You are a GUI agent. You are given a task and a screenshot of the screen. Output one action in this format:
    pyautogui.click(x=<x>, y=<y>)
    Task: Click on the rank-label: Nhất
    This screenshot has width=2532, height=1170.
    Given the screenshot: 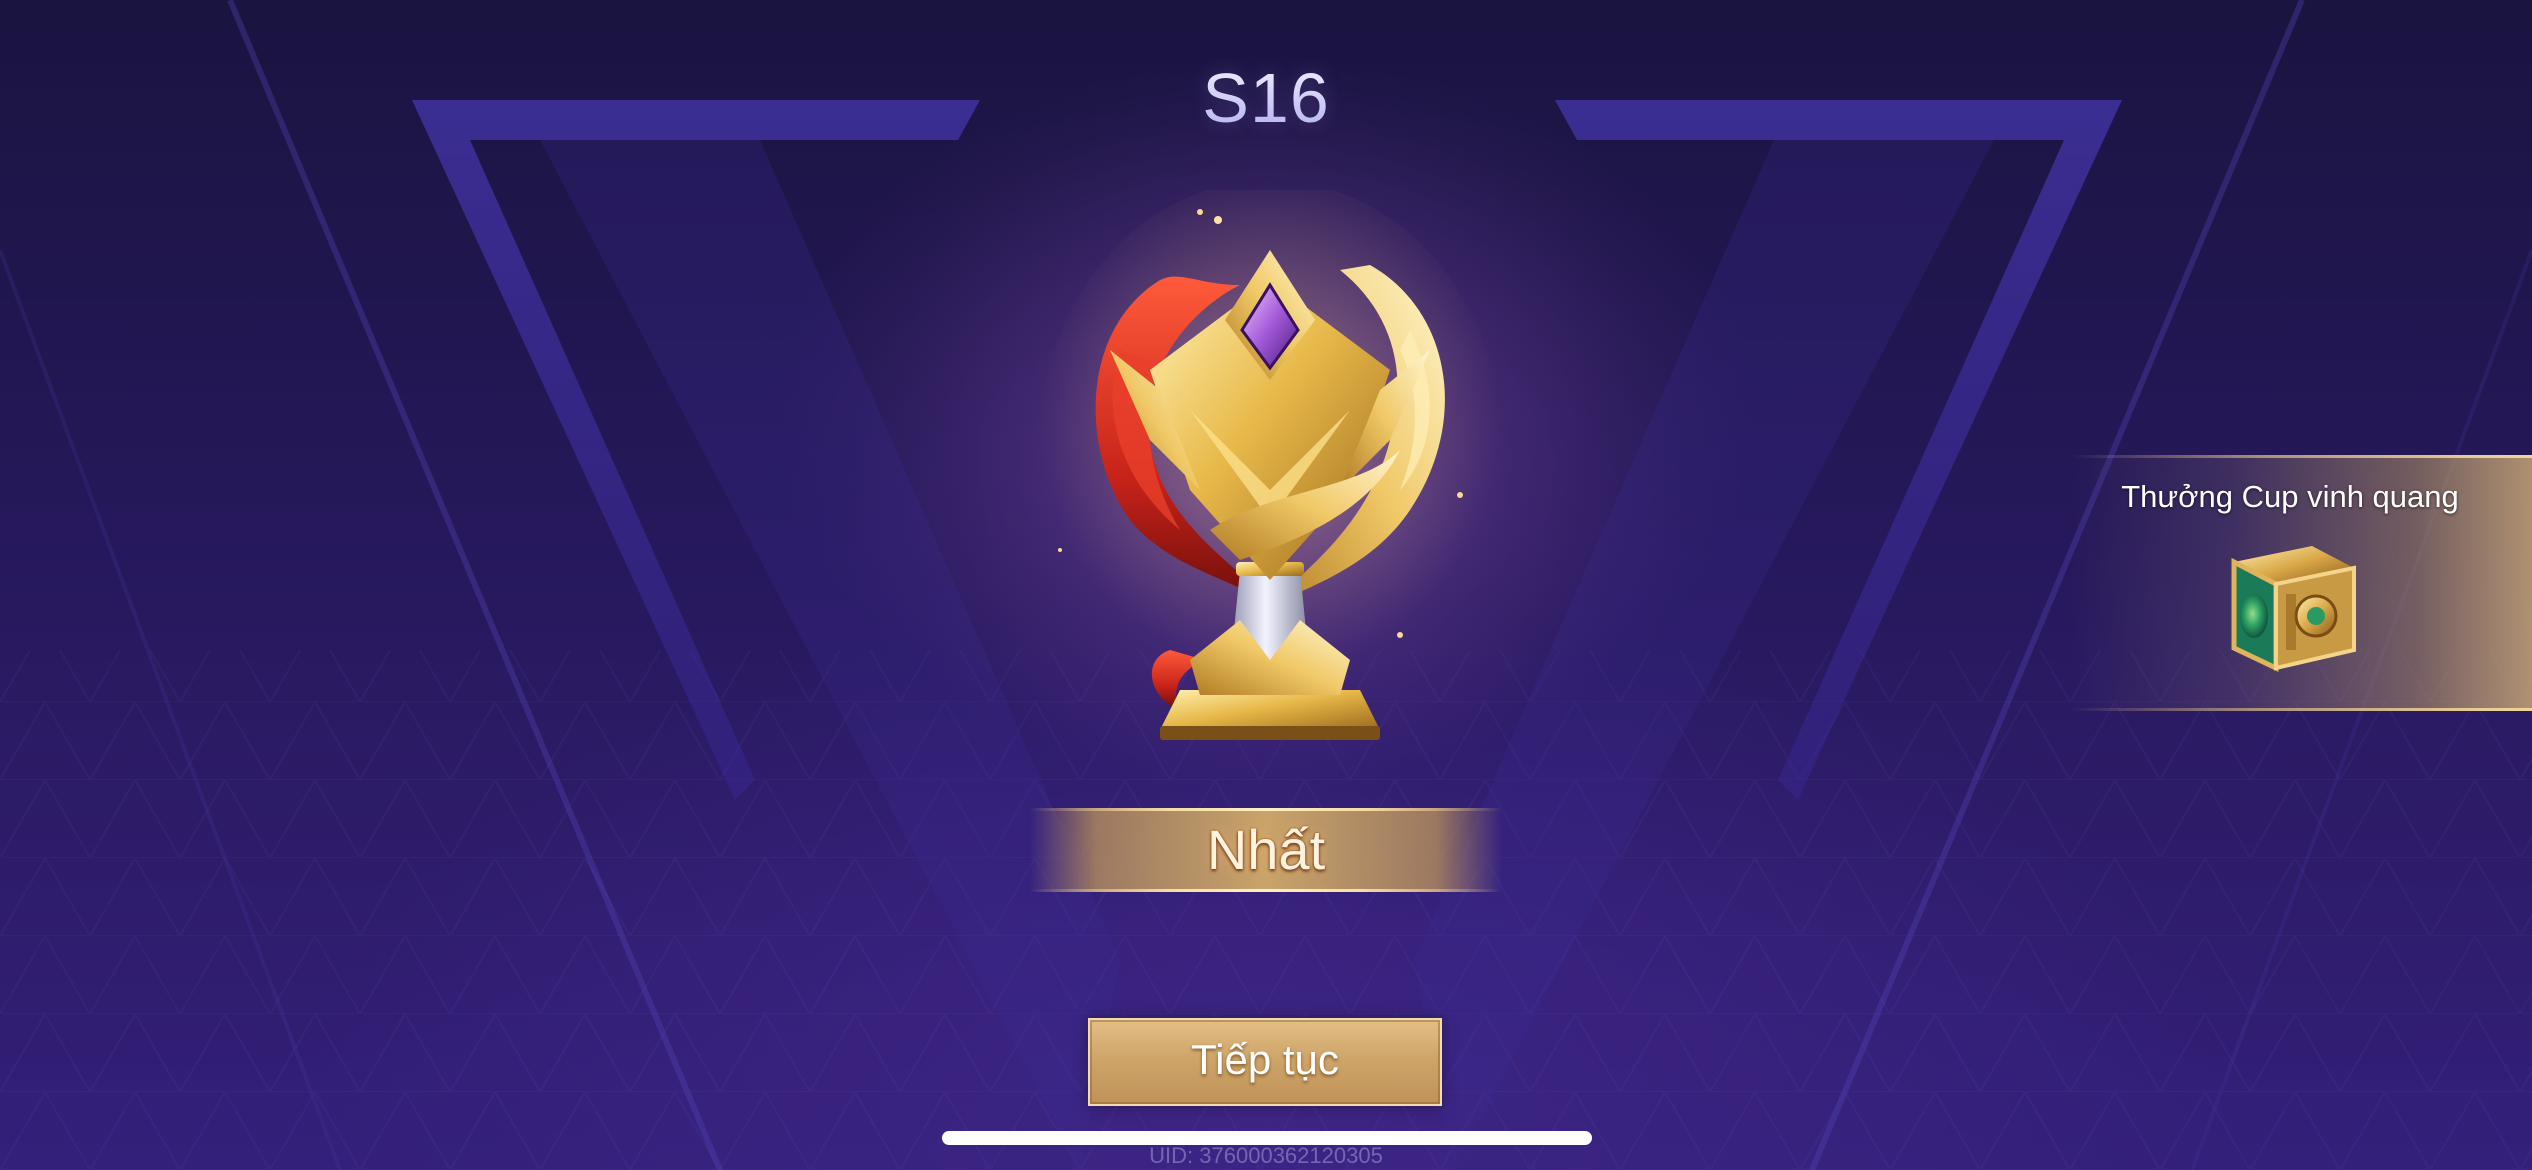 What is the action you would take?
    pyautogui.click(x=1266, y=849)
    